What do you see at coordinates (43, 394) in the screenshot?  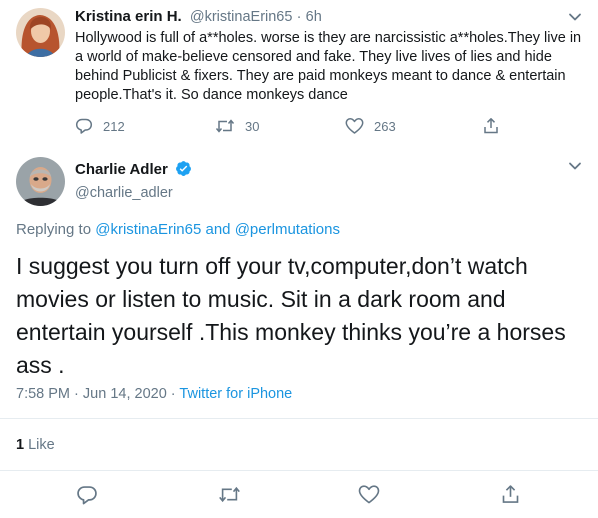 I see `tweet-time: 7:58 PM` at bounding box center [43, 394].